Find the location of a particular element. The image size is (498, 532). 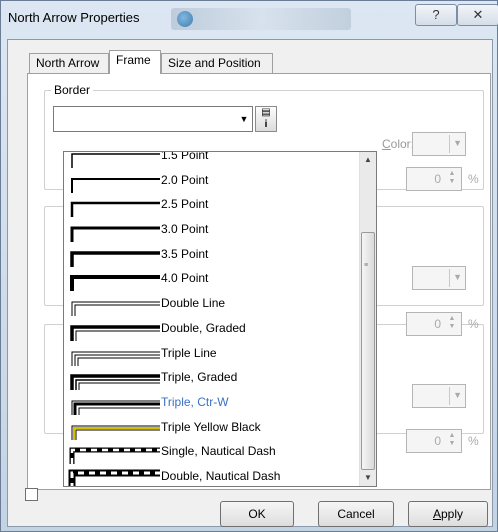

scroll-down-icon: ▼ is located at coordinates (368, 478).